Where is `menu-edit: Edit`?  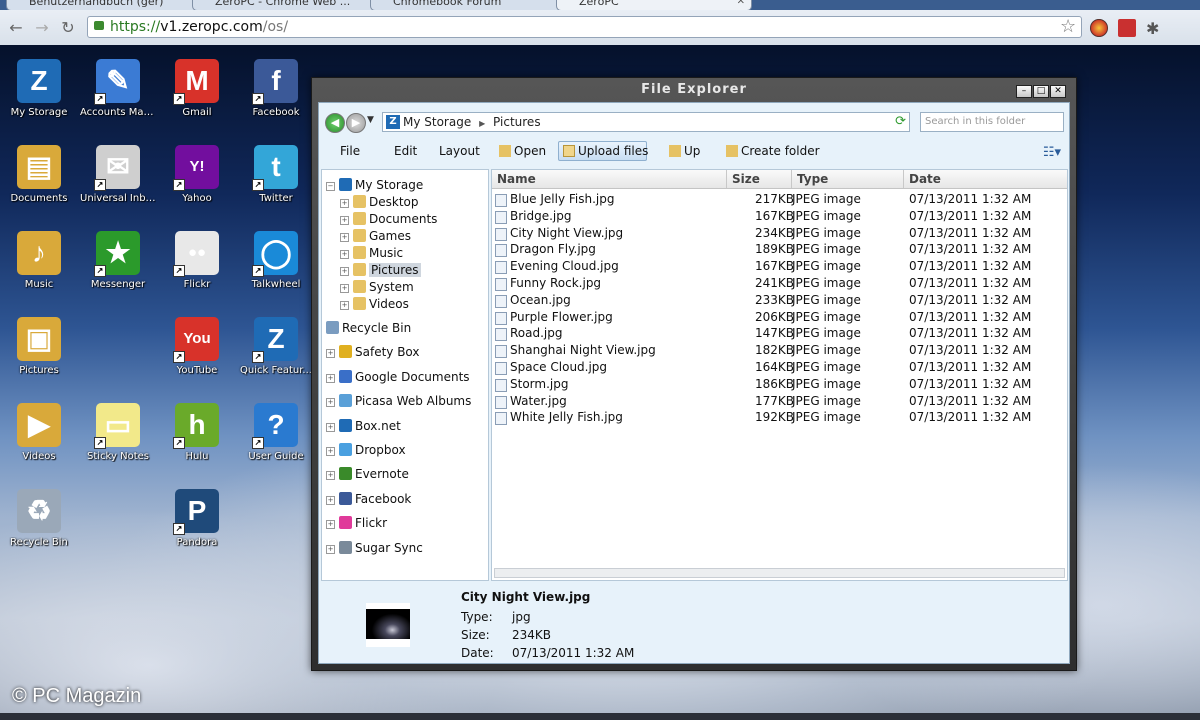
menu-edit: Edit is located at coordinates (405, 151).